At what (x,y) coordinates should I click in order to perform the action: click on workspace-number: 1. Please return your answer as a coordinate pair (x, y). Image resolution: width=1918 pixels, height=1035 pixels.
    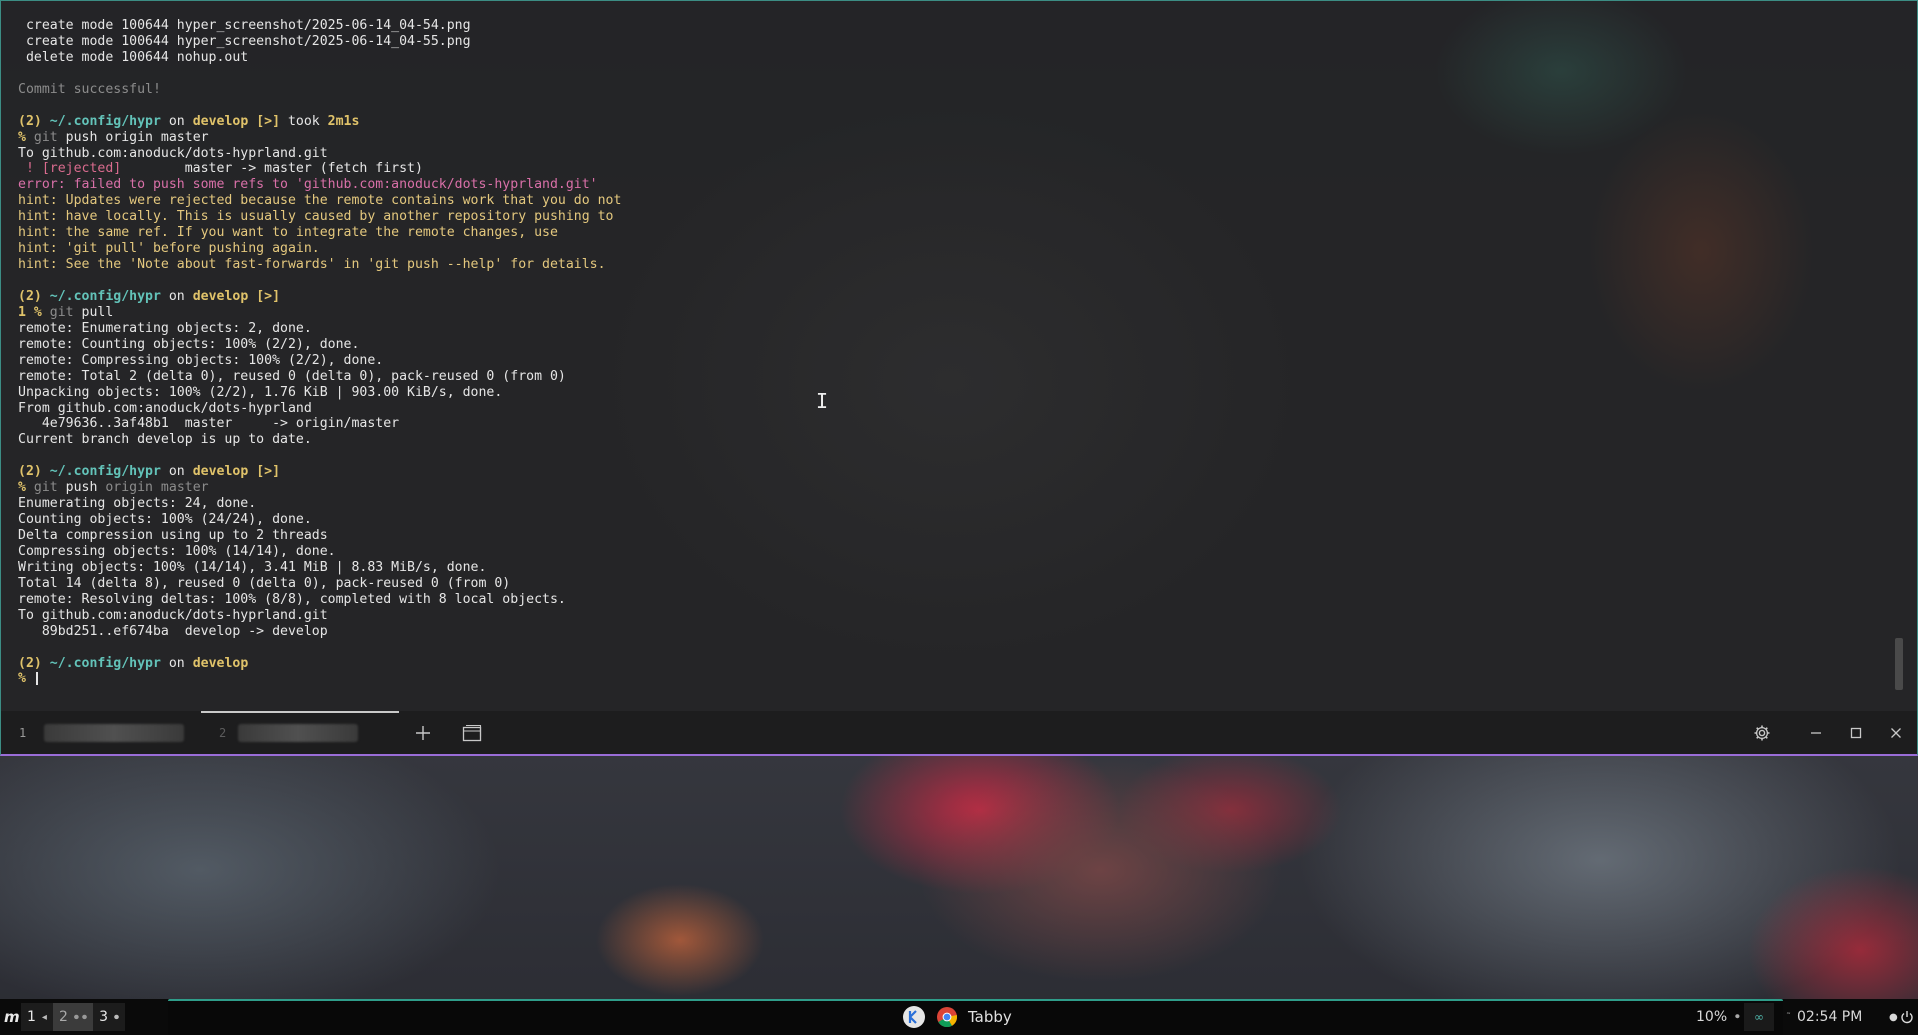
    Looking at the image, I should click on (31, 1017).